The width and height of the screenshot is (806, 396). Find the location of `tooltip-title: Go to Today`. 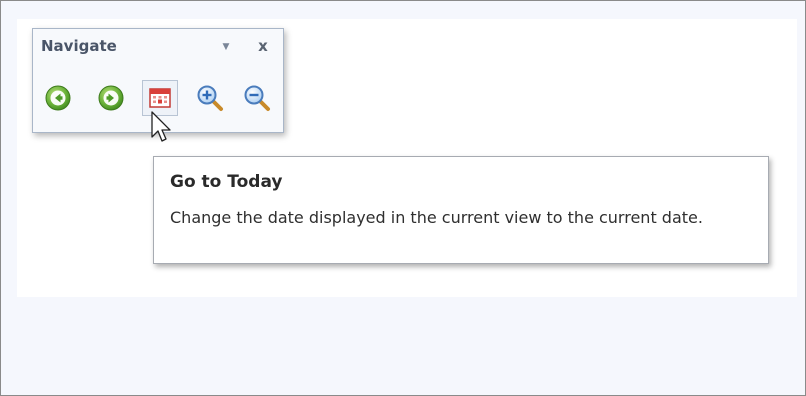

tooltip-title: Go to Today is located at coordinates (226, 182).